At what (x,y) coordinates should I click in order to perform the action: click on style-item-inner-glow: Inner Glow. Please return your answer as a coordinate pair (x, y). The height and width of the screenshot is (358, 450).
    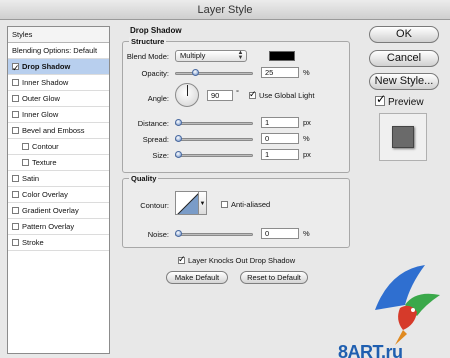
    Looking at the image, I should click on (58, 115).